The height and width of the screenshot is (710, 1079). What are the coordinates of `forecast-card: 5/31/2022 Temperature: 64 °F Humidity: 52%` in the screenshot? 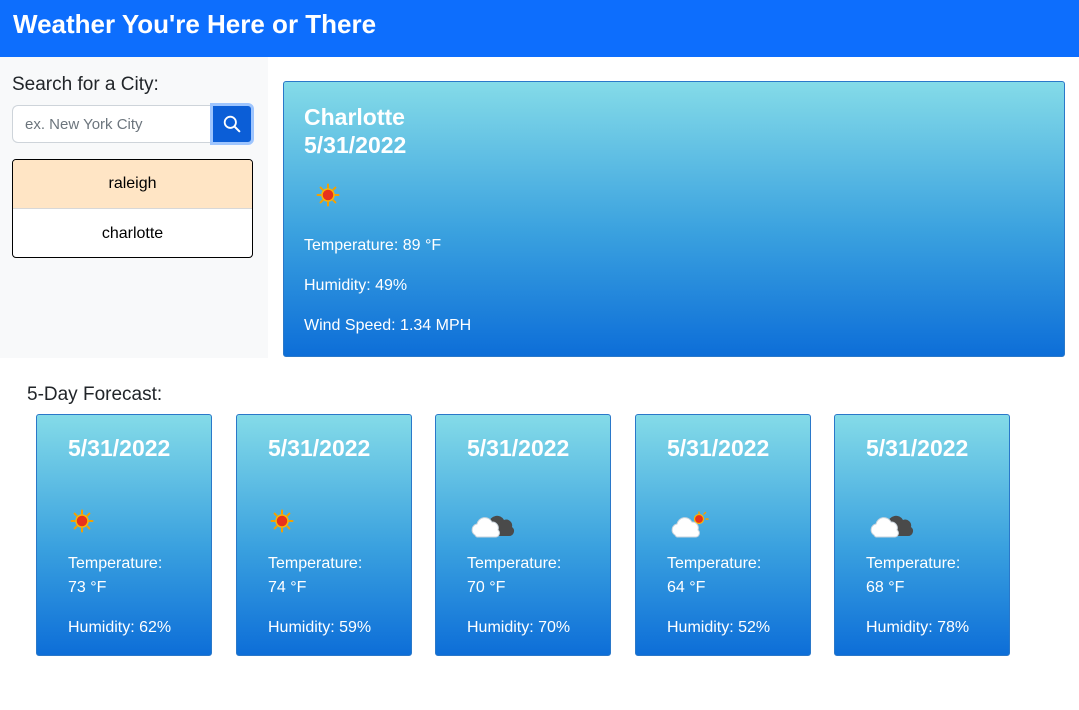 It's located at (723, 535).